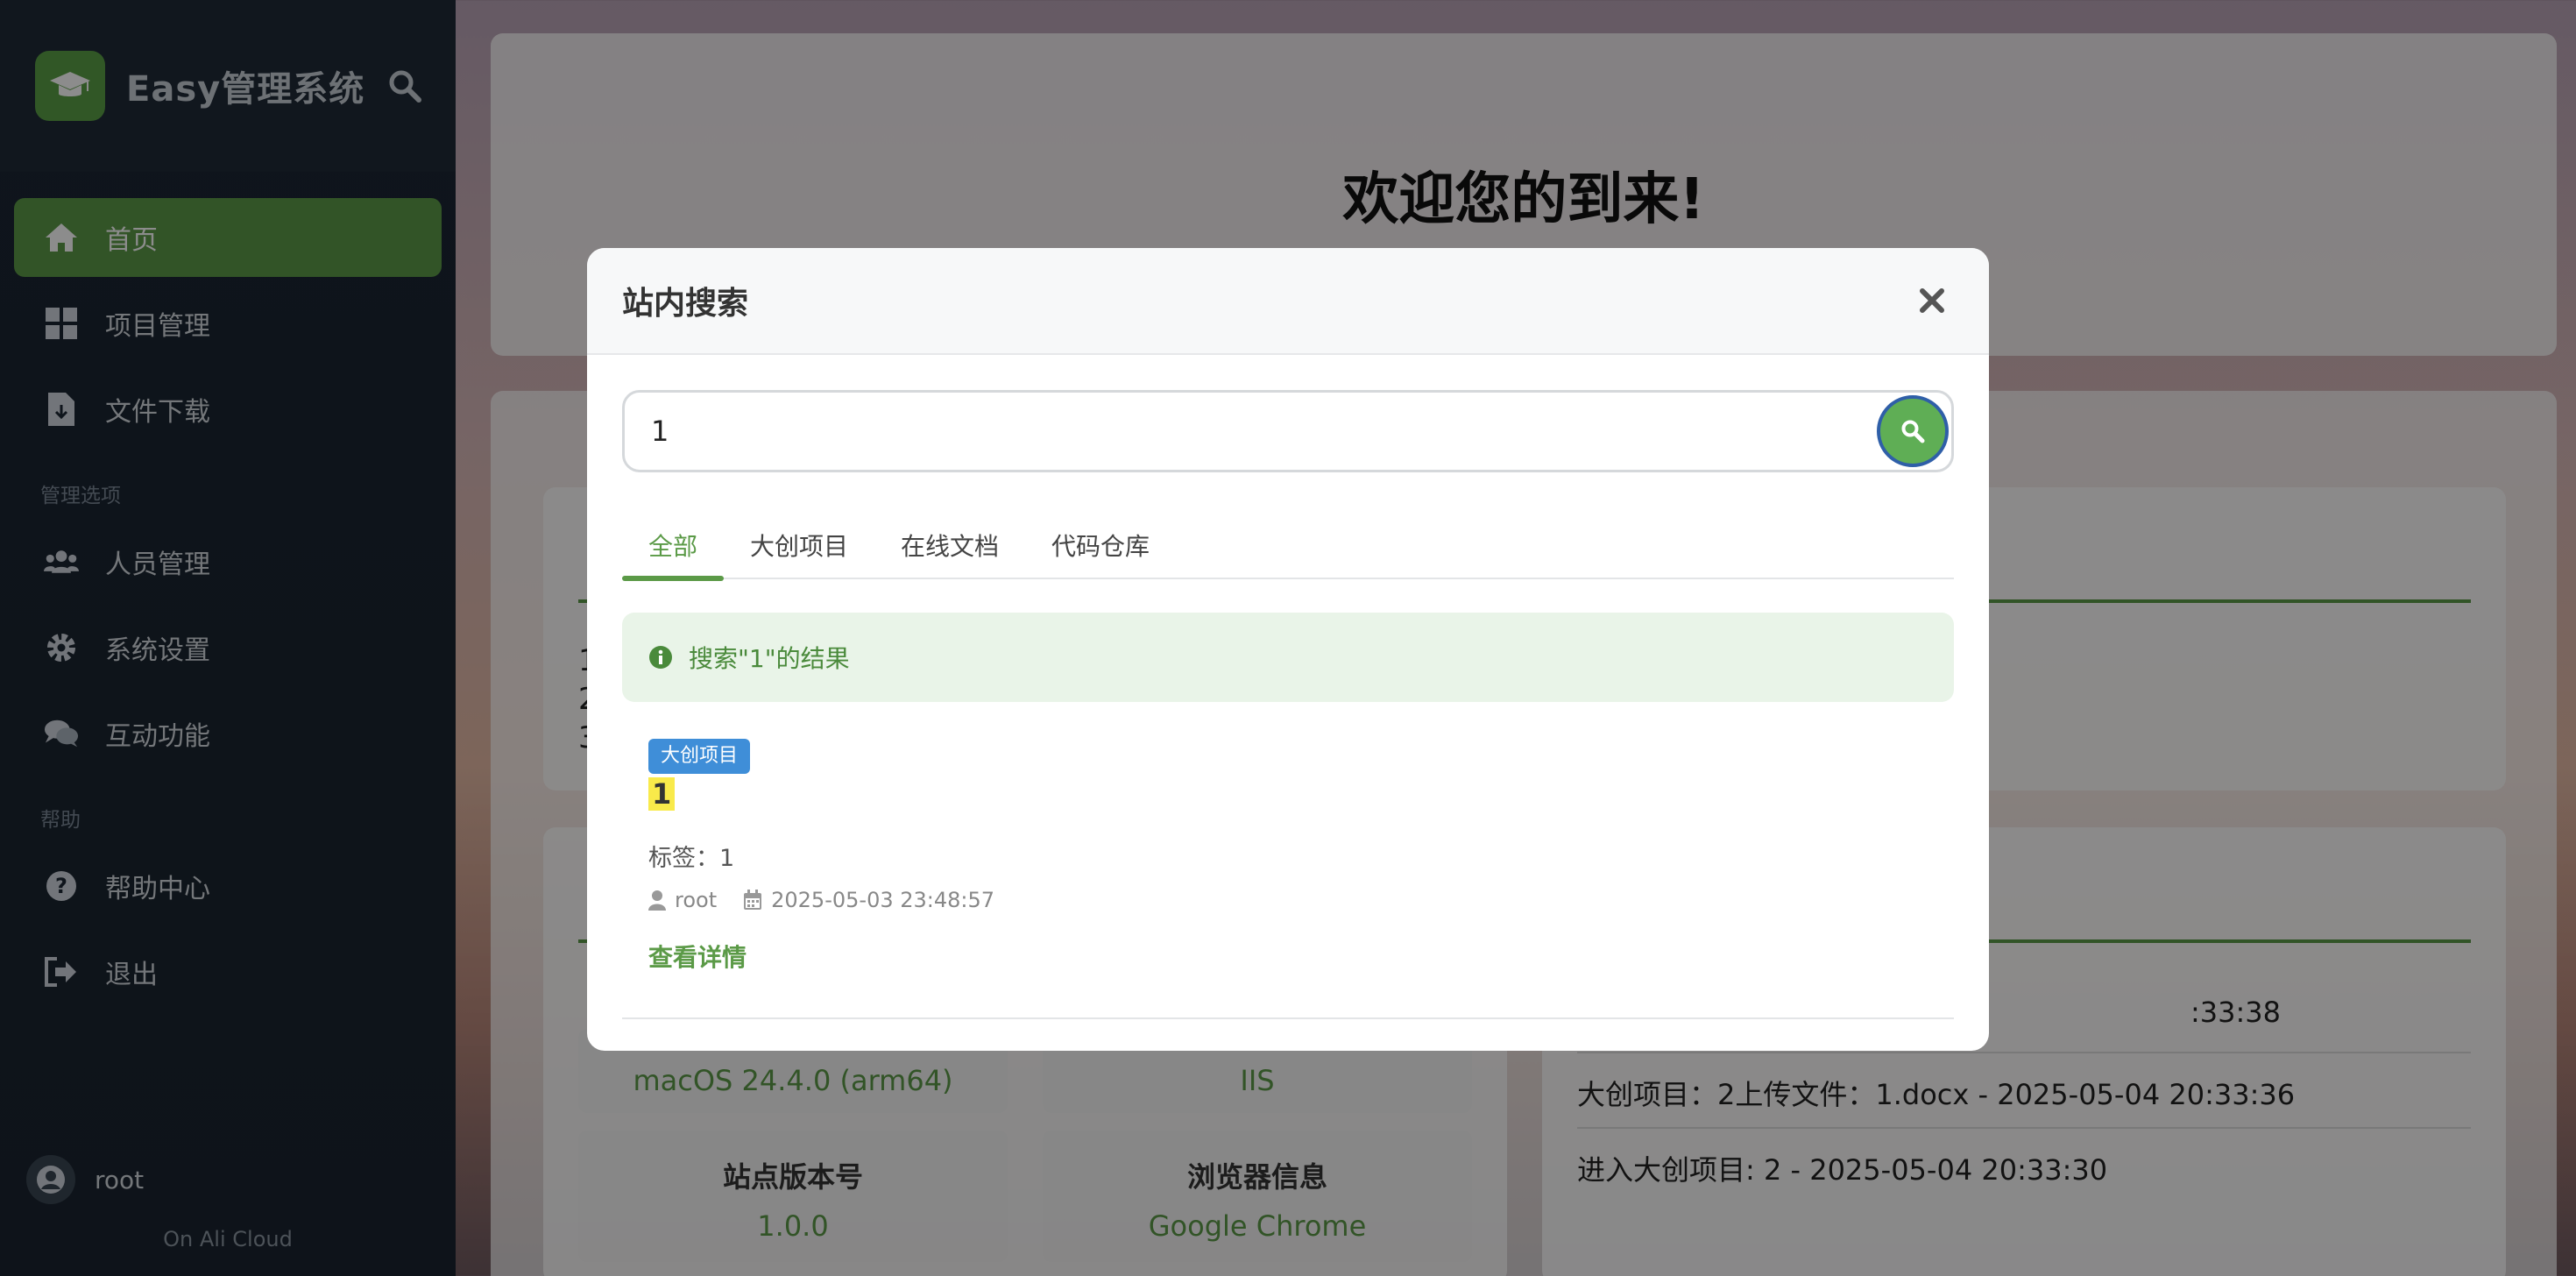 This screenshot has width=2576, height=1276. Describe the element at coordinates (752, 900) in the screenshot. I see `calendar-icon` at that location.